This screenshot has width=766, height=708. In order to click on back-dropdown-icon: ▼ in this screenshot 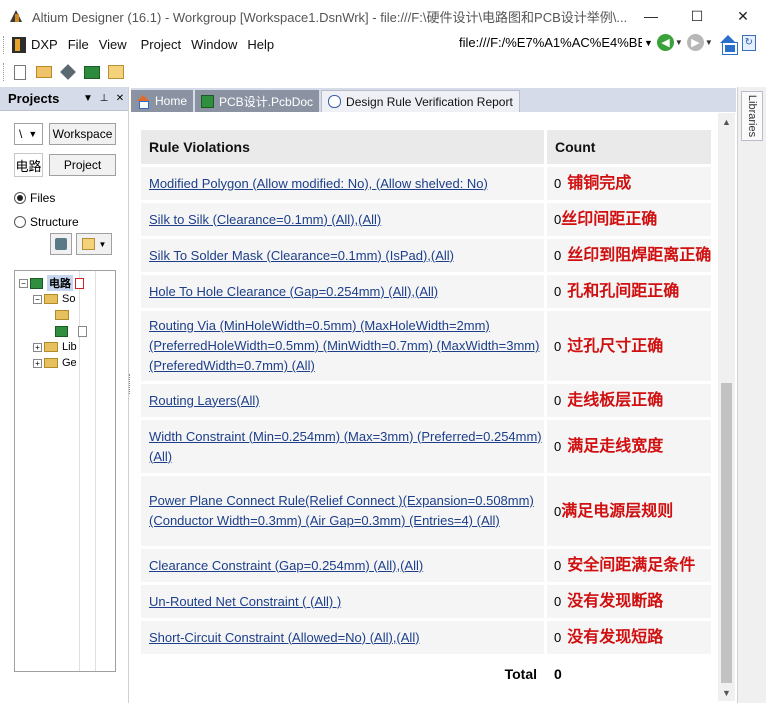, I will do `click(679, 42)`.